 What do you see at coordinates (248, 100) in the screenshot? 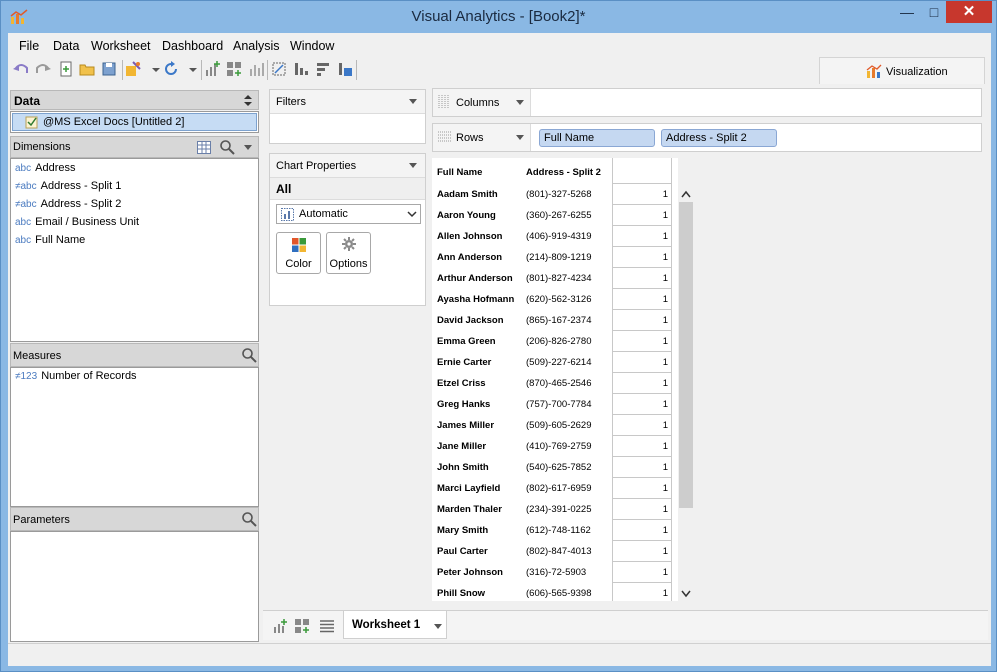
I see `sort-arrows-icon` at bounding box center [248, 100].